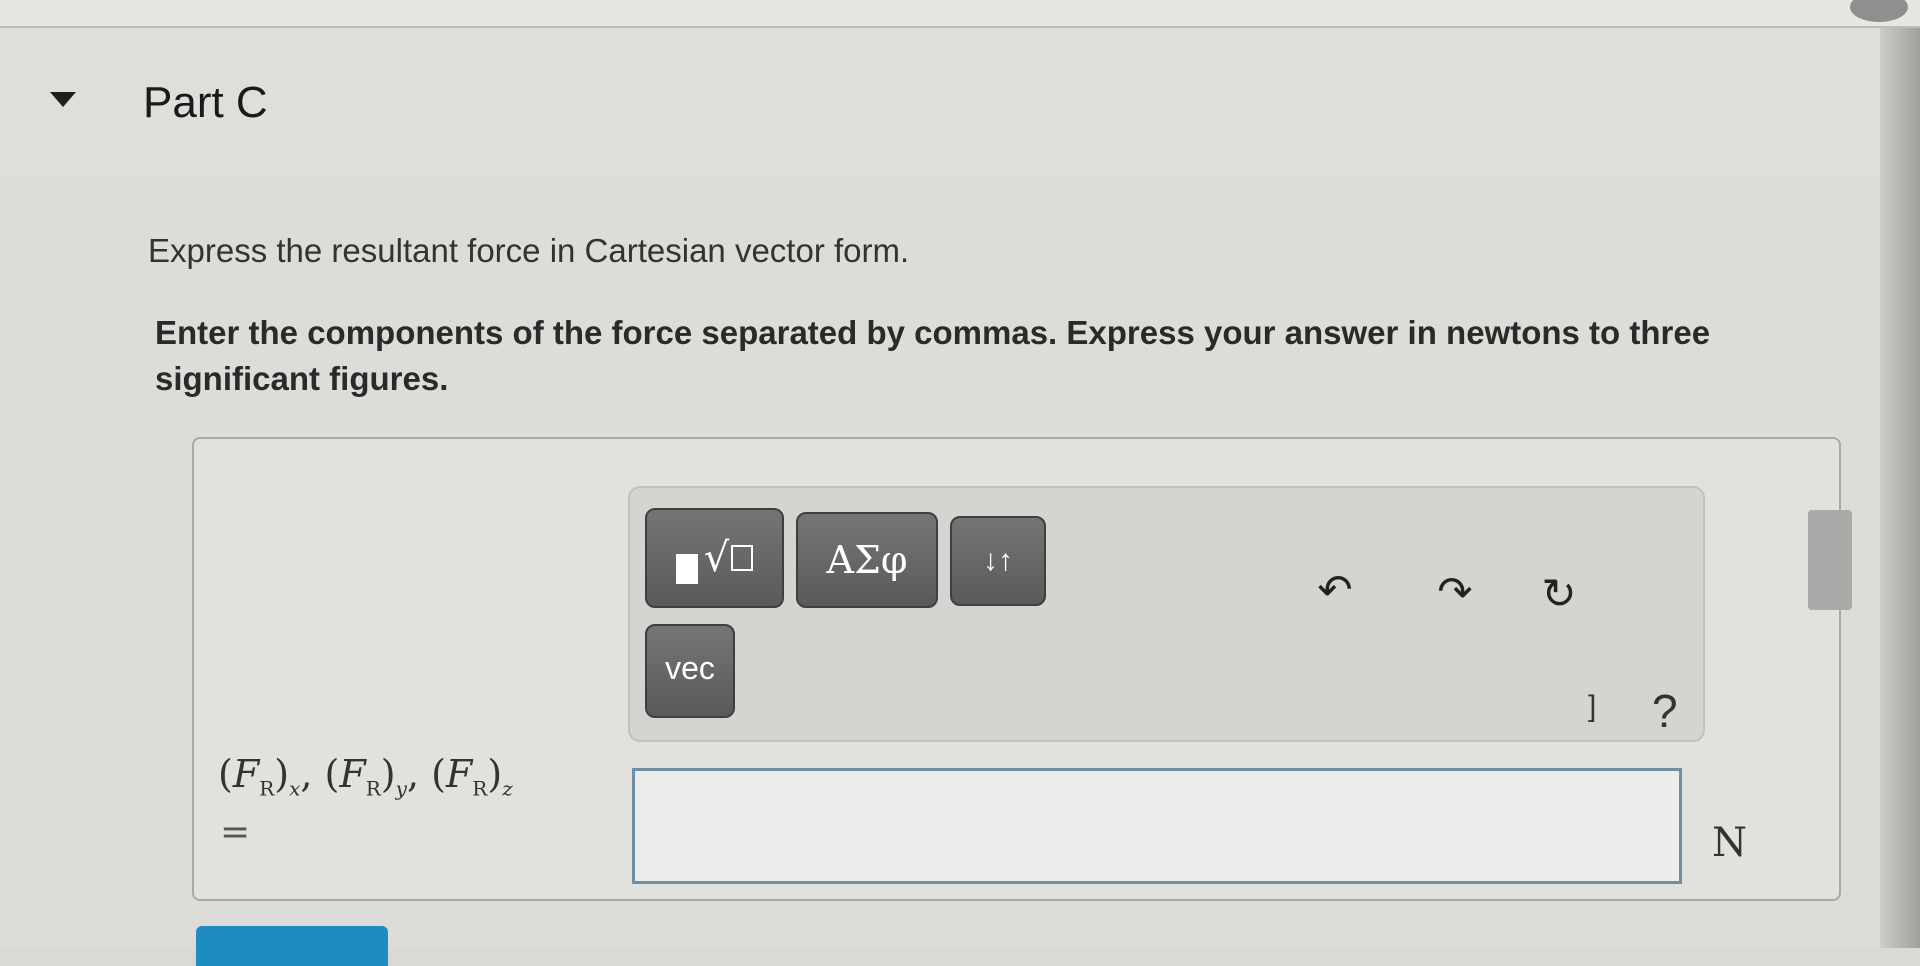 Image resolution: width=1920 pixels, height=966 pixels. I want to click on answer-input, so click(1157, 826).